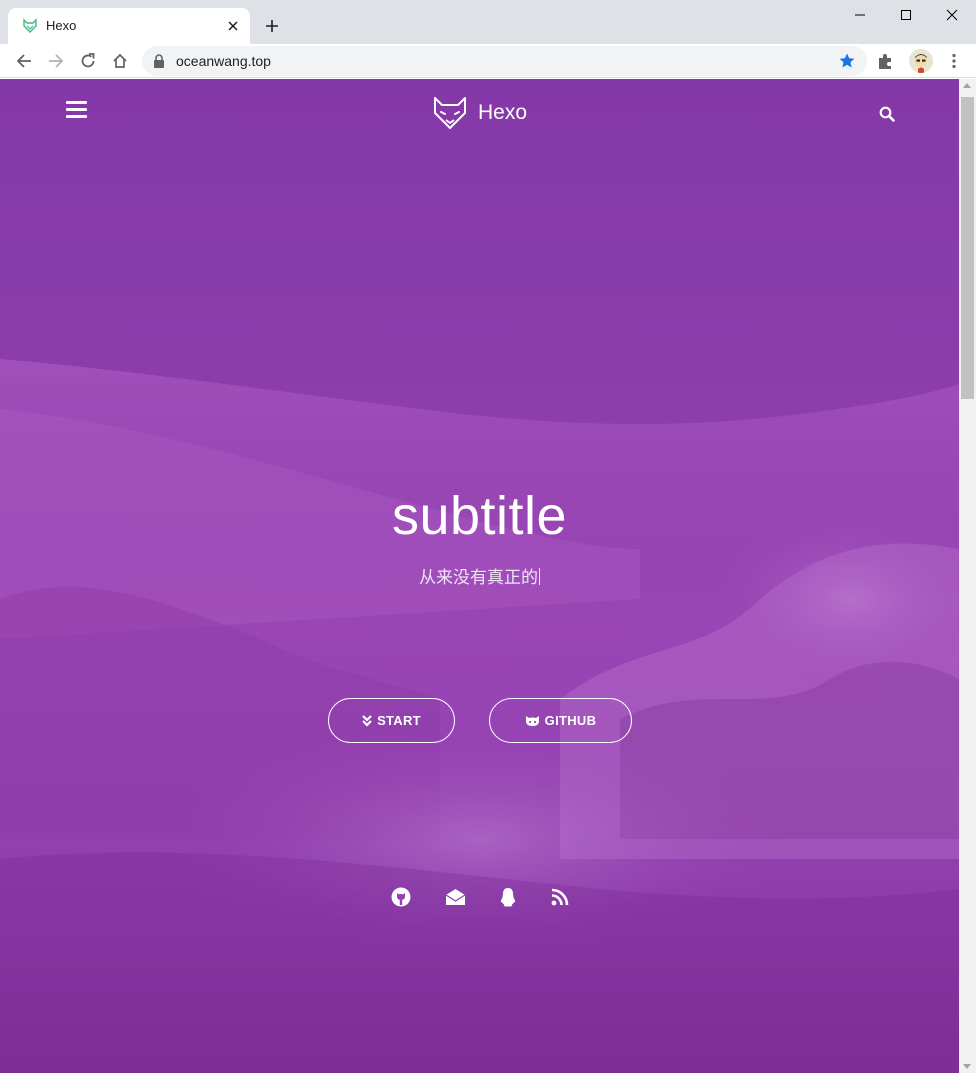 This screenshot has height=1073, width=976. I want to click on browser-tab: Hexo, so click(129, 26).